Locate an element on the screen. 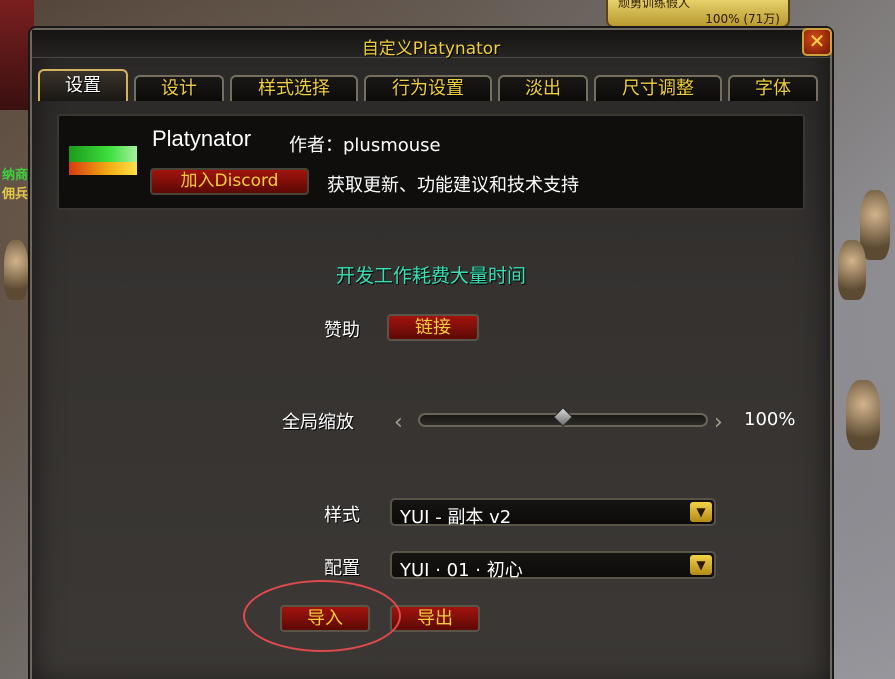 The width and height of the screenshot is (895, 679). sponsor-link-button: 链接 is located at coordinates (433, 327).